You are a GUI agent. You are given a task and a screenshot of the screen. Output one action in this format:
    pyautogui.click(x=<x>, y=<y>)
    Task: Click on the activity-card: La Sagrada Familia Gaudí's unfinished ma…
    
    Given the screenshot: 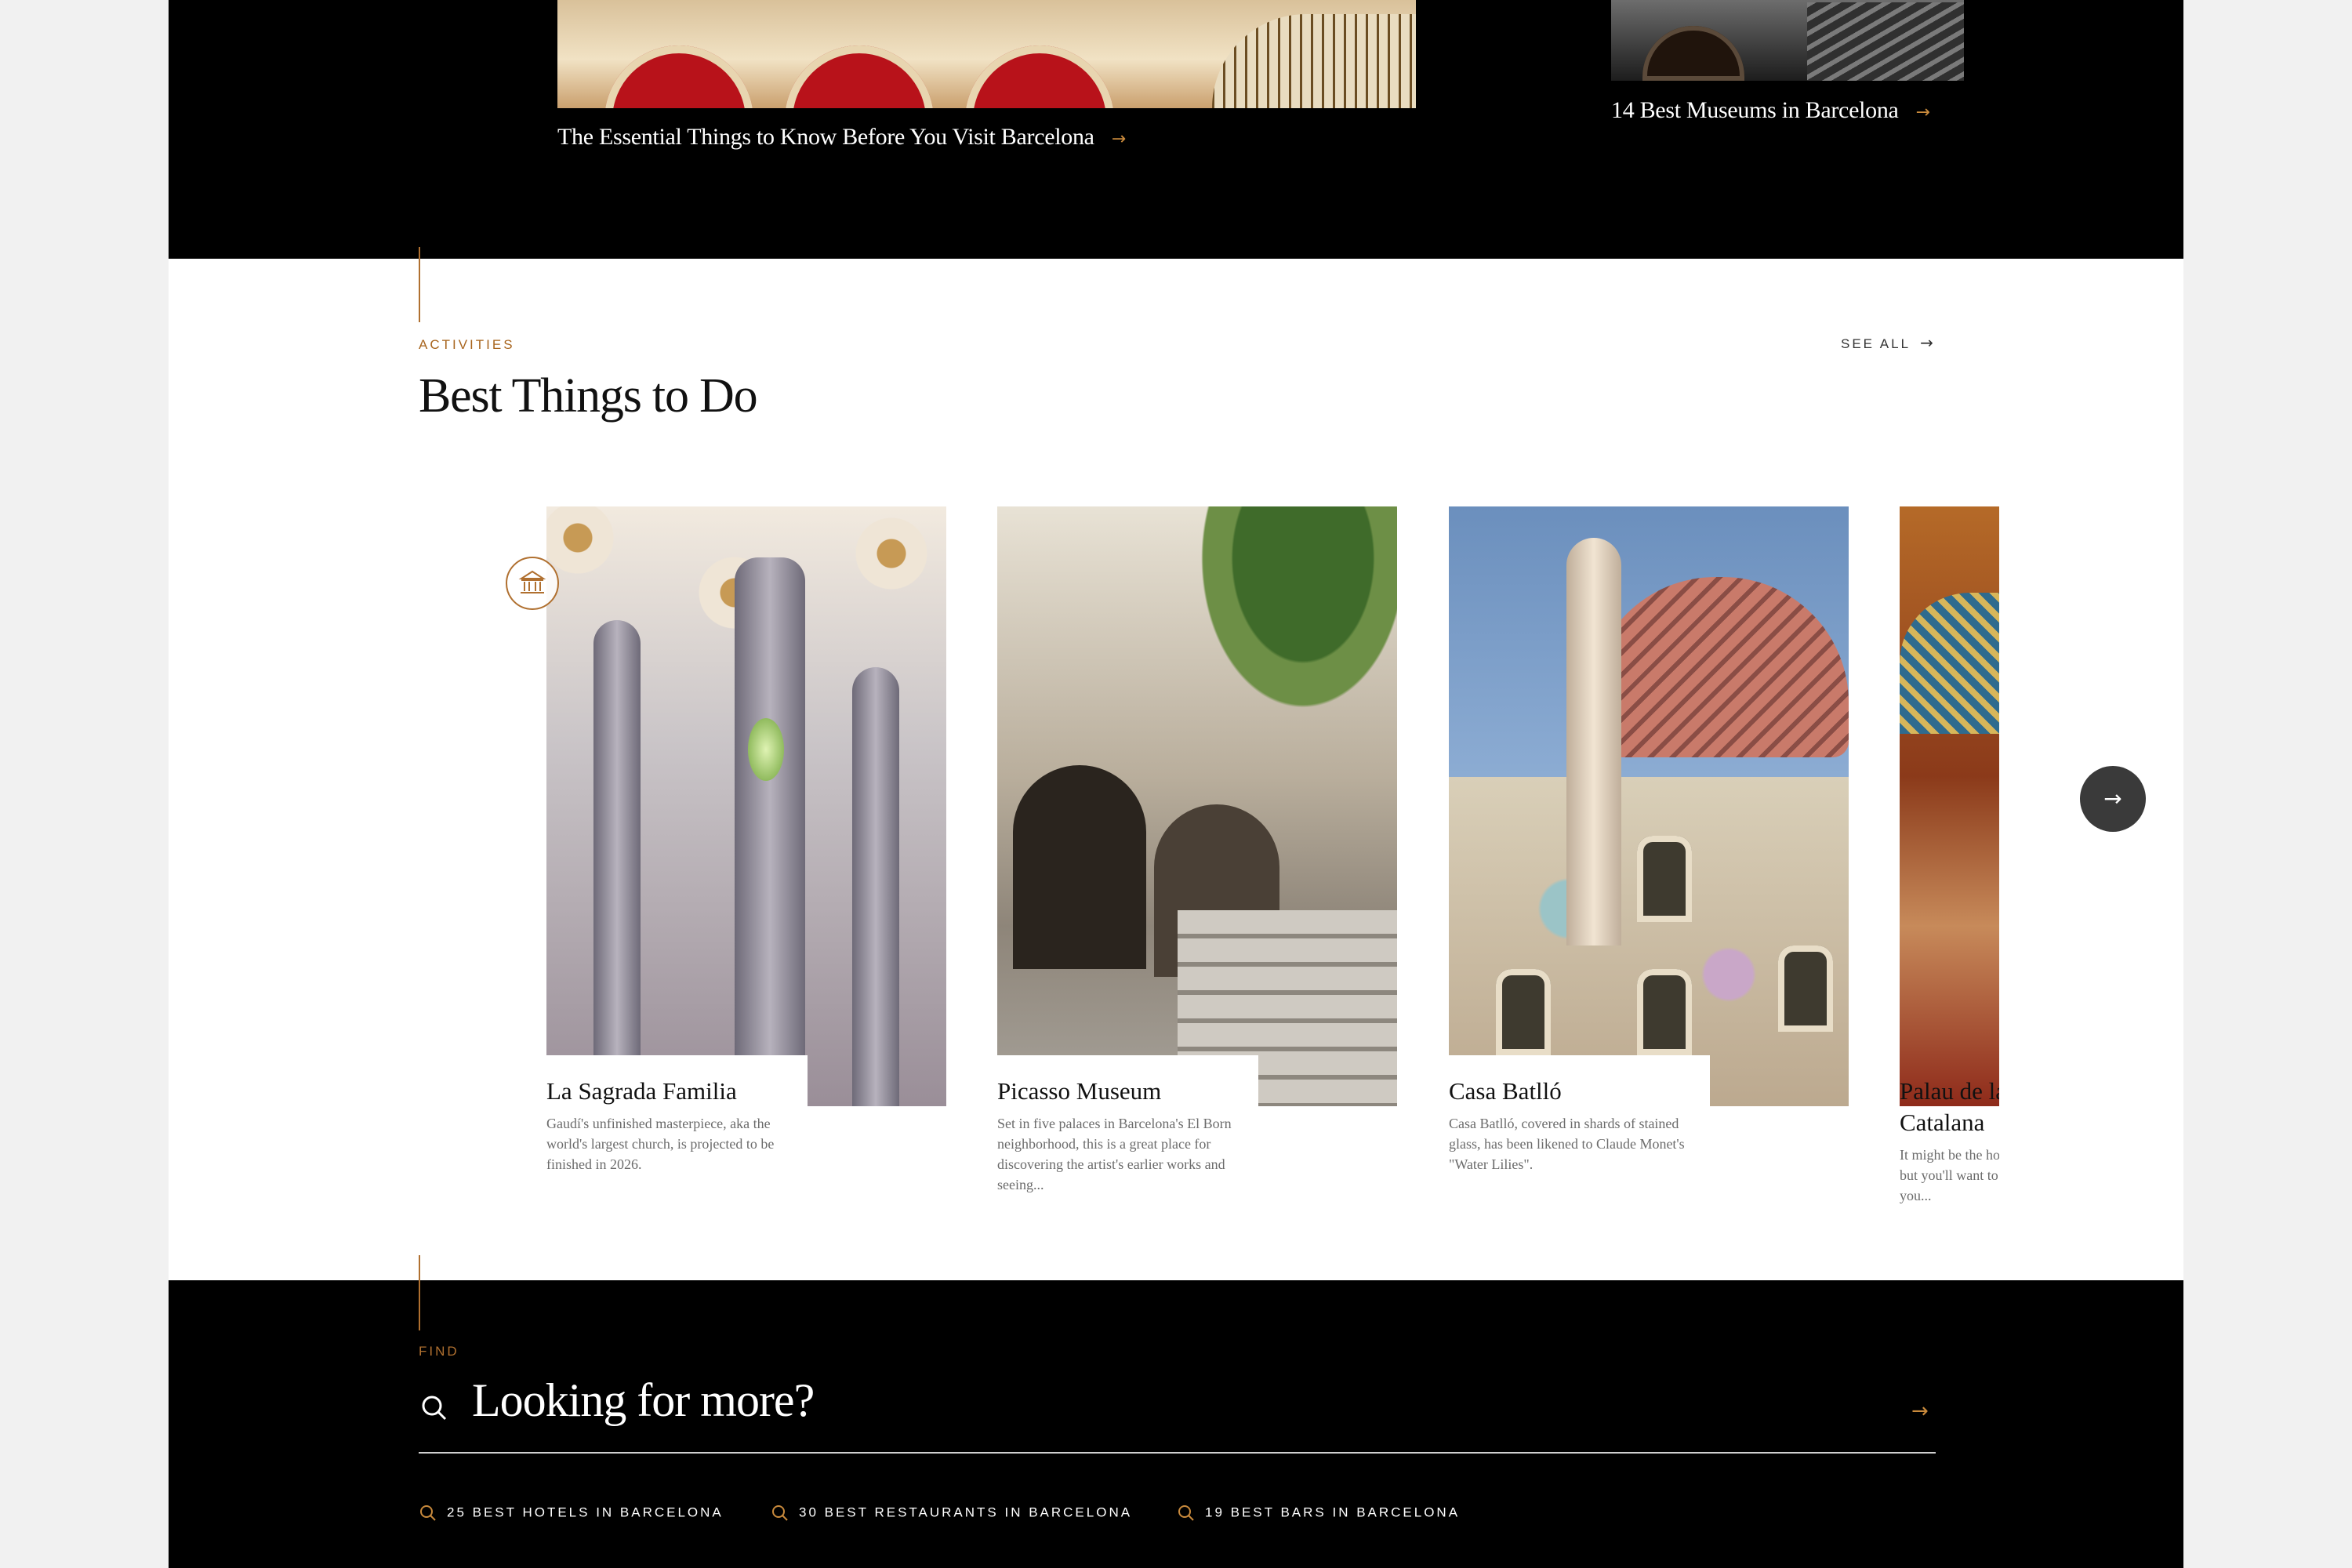 What is the action you would take?
    pyautogui.click(x=746, y=839)
    